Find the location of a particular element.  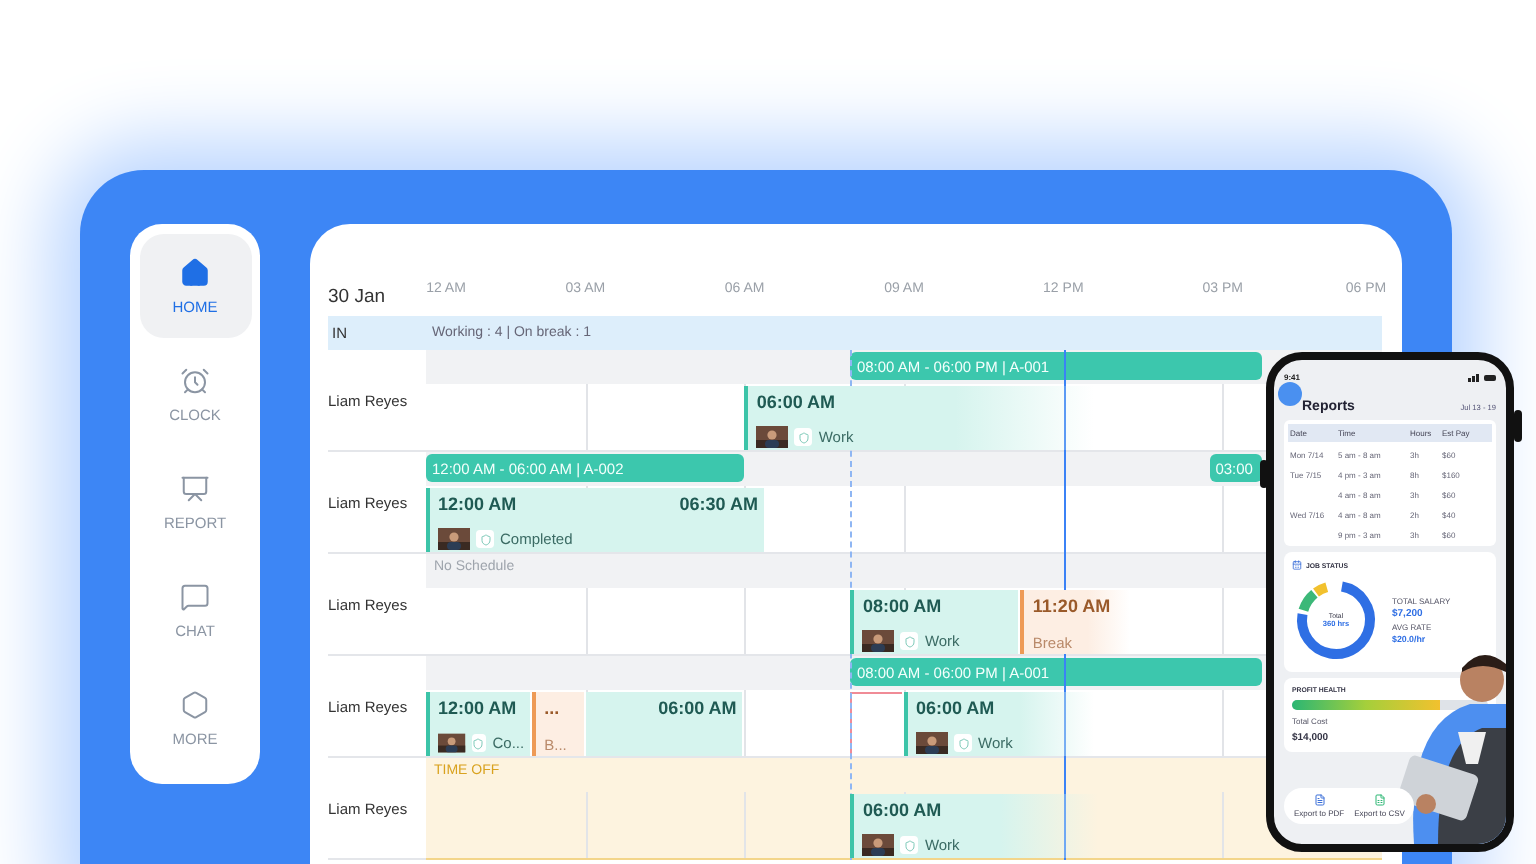

home-icon is located at coordinates (195, 272).